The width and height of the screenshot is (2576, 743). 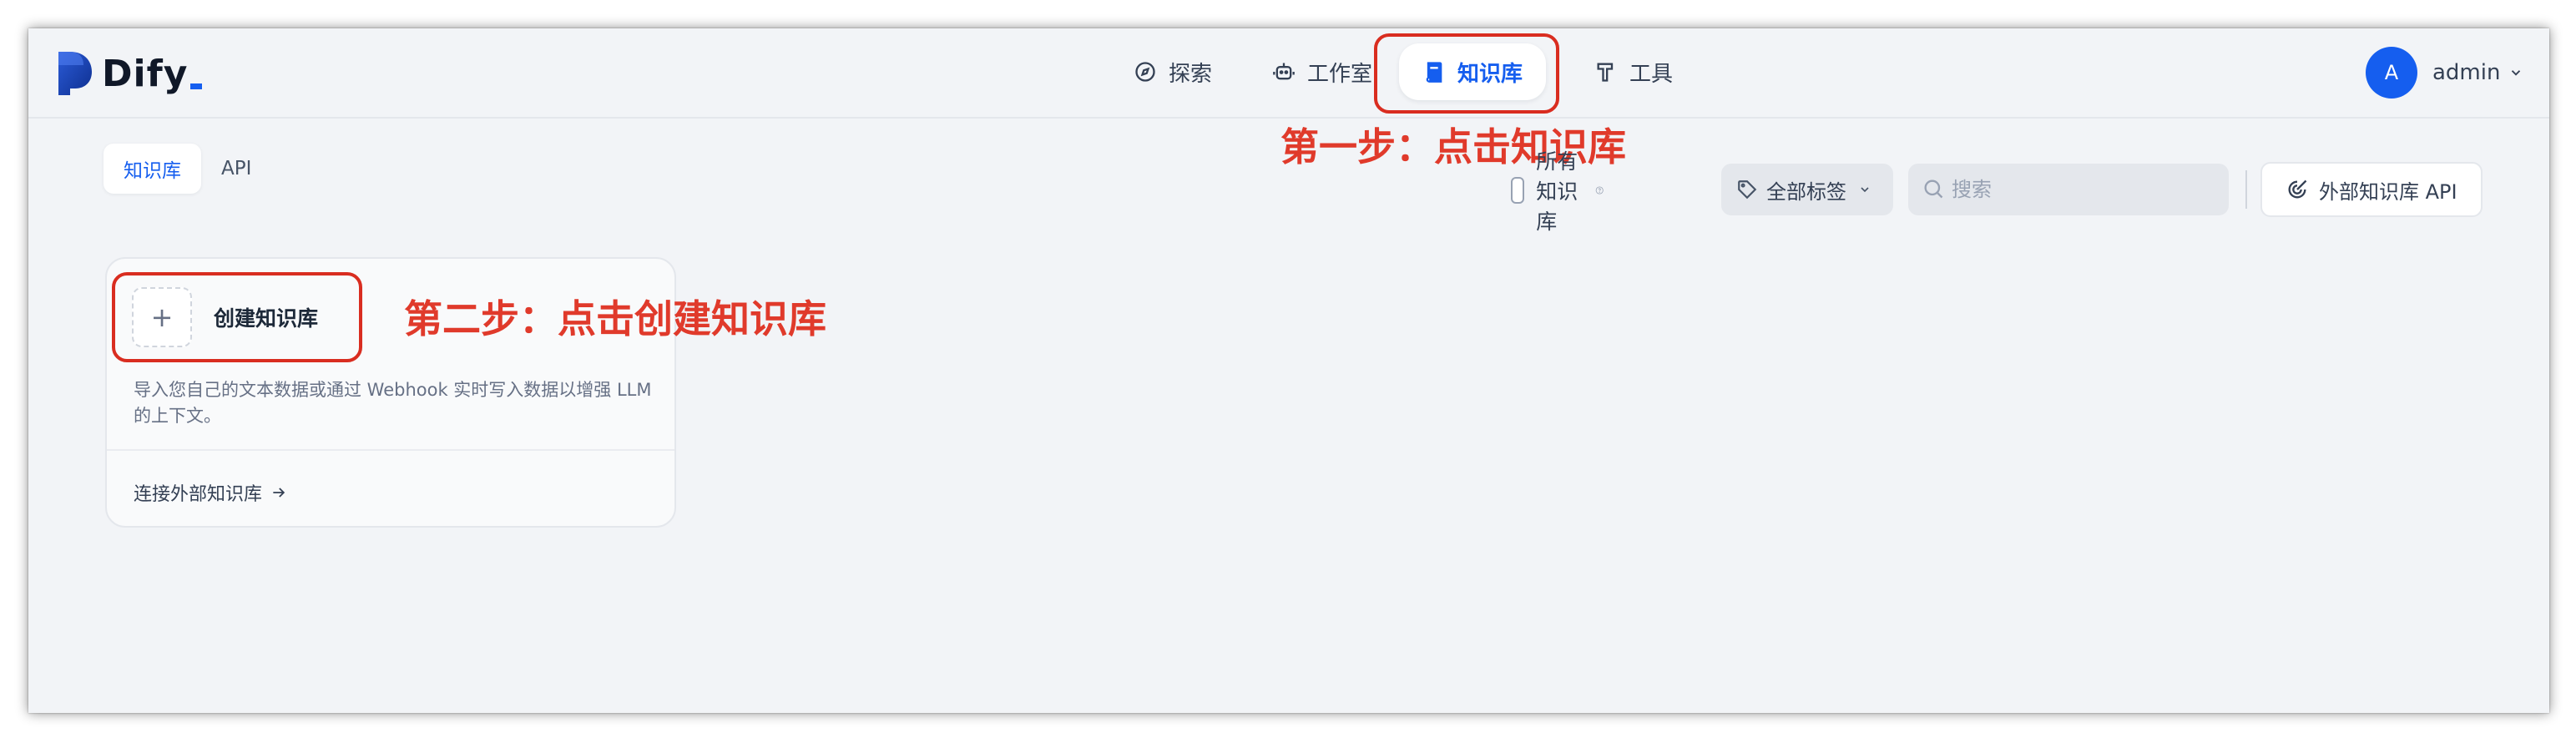 What do you see at coordinates (2388, 192) in the screenshot?
I see `external-api-label: 外部知识库 API` at bounding box center [2388, 192].